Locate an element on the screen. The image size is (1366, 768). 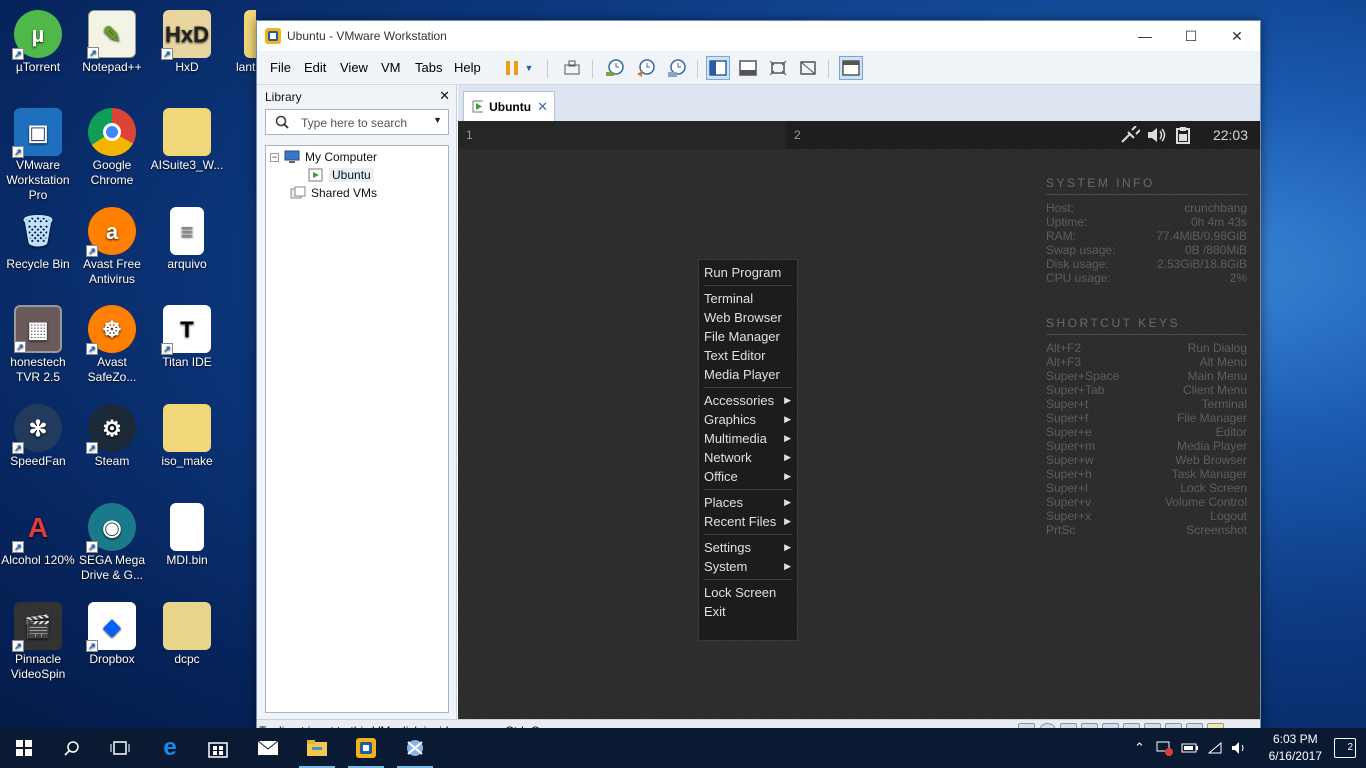
wifi-icon is located at coordinates (1215, 748).